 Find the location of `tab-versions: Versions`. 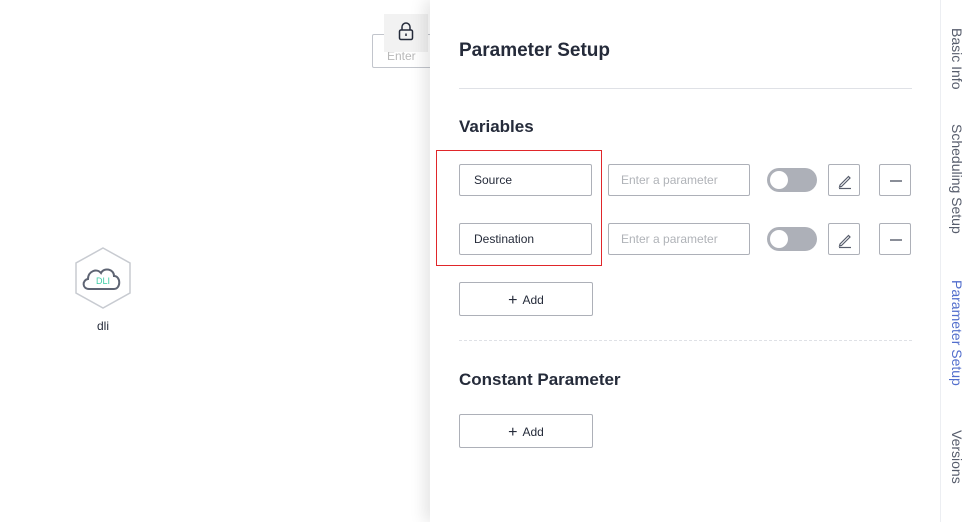

tab-versions: Versions is located at coordinates (957, 457).